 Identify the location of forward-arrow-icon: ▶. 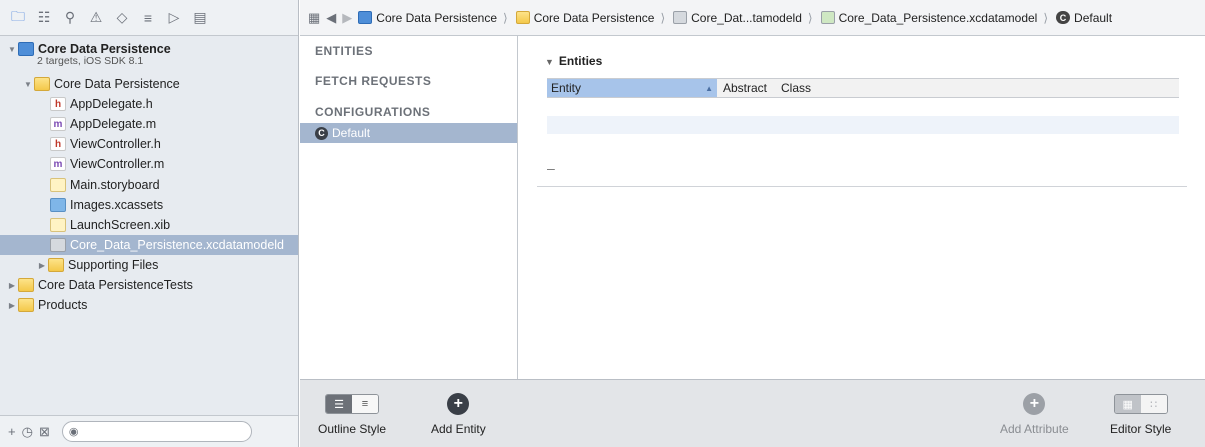
(347, 18).